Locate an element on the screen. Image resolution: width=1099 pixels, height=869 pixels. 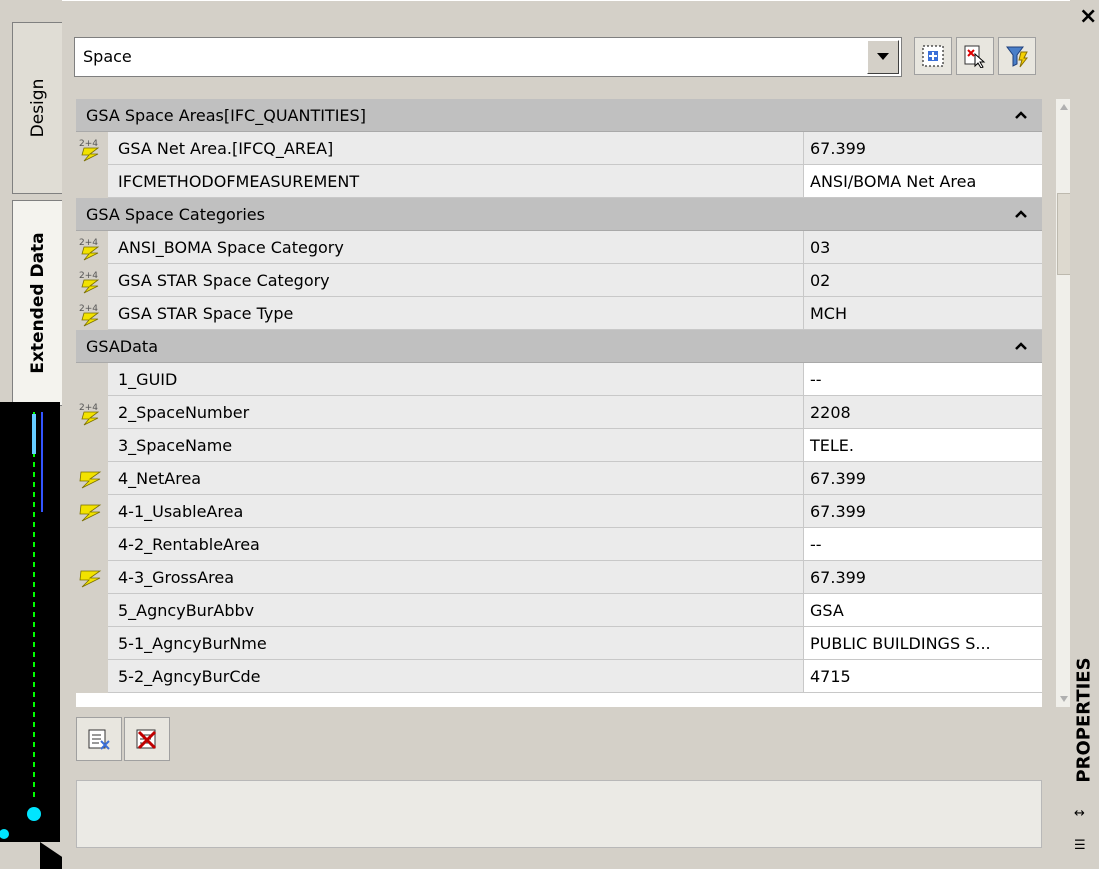
property-row: 5_AgncyBurAbbv GSA is located at coordinates (559, 610).